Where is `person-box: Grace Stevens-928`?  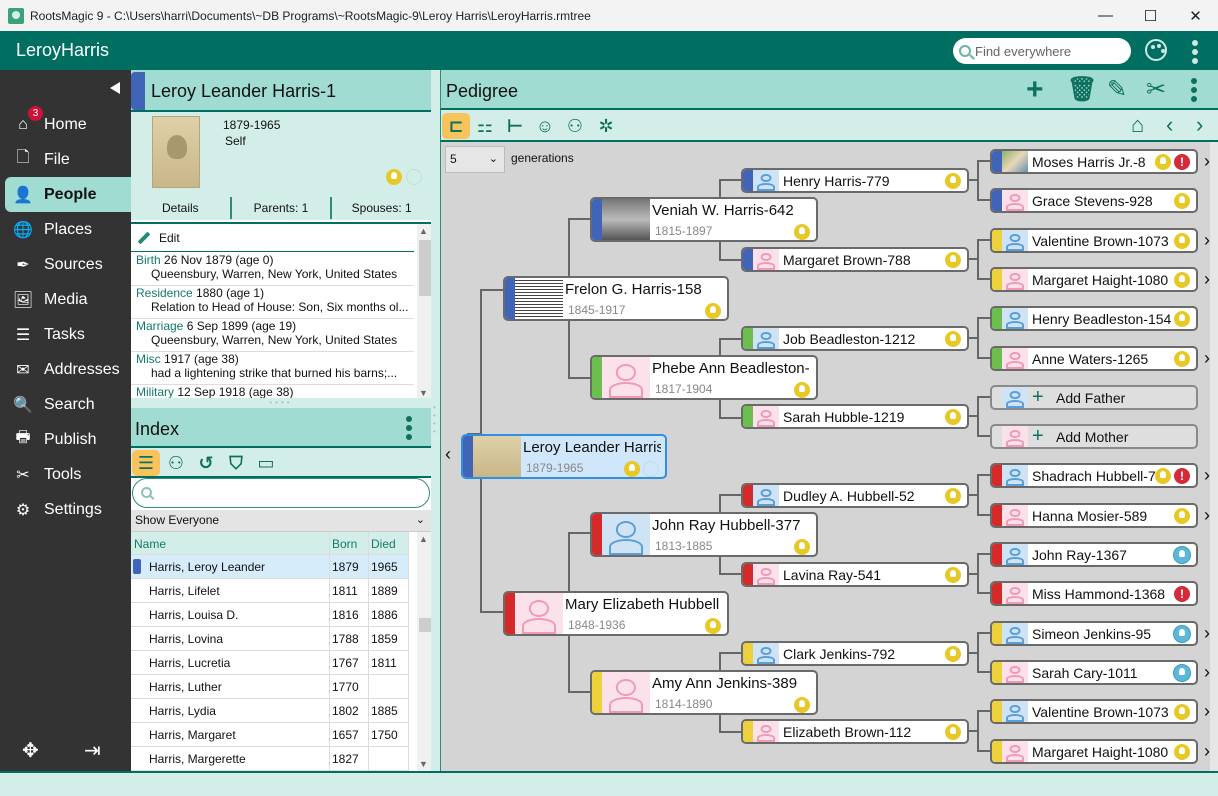
person-box: Grace Stevens-928 is located at coordinates (1094, 200).